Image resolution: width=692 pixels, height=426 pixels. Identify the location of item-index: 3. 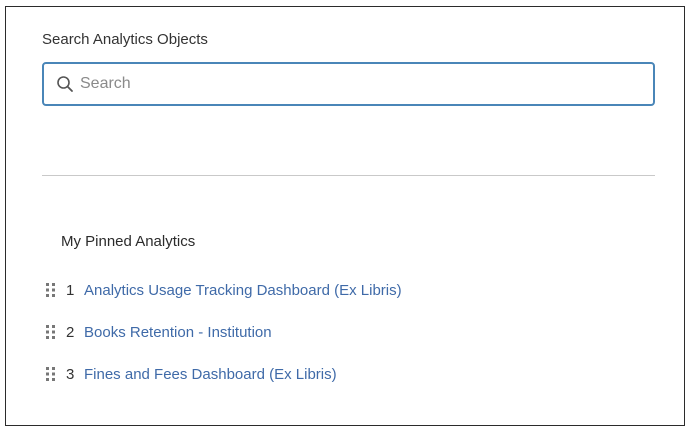
(70, 374).